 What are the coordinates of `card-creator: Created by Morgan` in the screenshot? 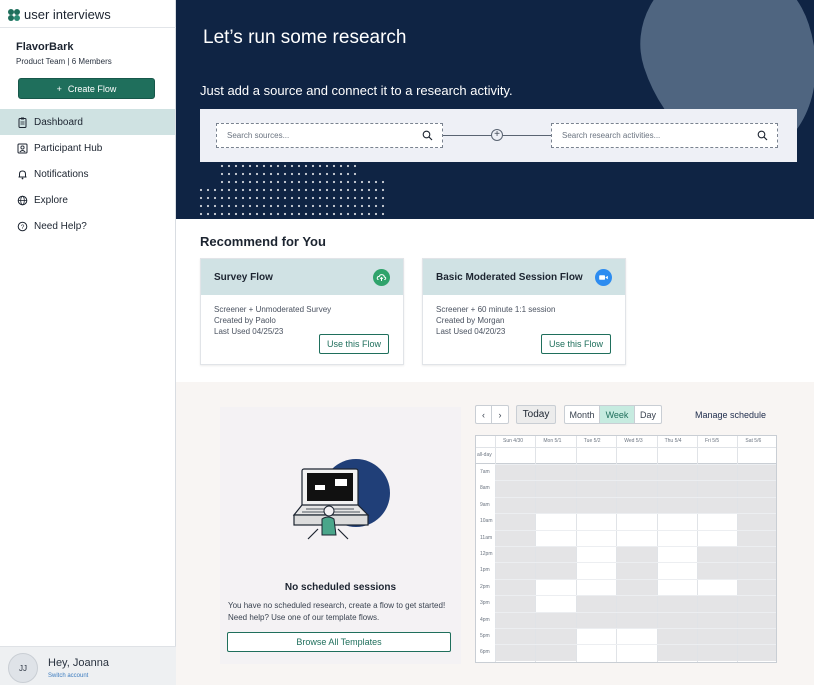 It's located at (470, 320).